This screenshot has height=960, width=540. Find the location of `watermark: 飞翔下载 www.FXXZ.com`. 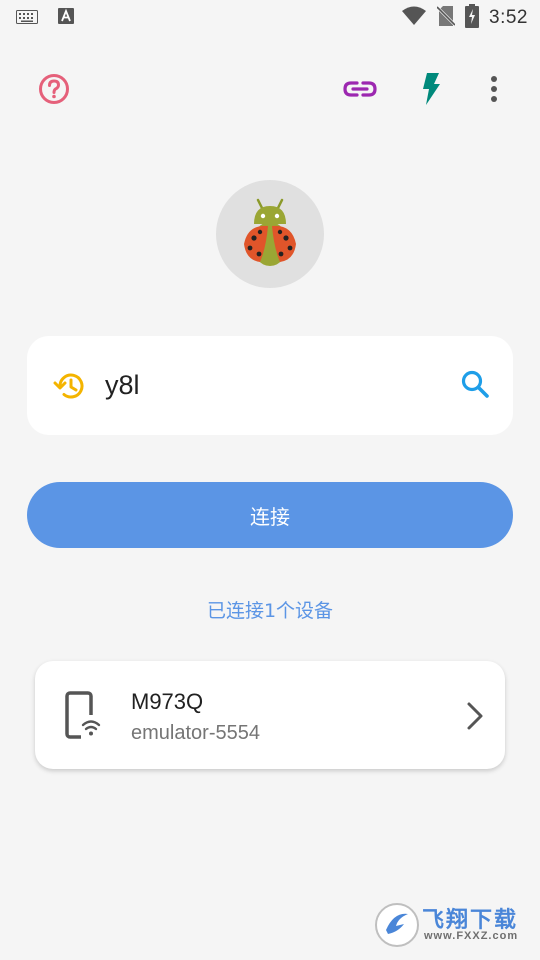

watermark: 飞翔下载 www.FXXZ.com is located at coordinates (452, 924).